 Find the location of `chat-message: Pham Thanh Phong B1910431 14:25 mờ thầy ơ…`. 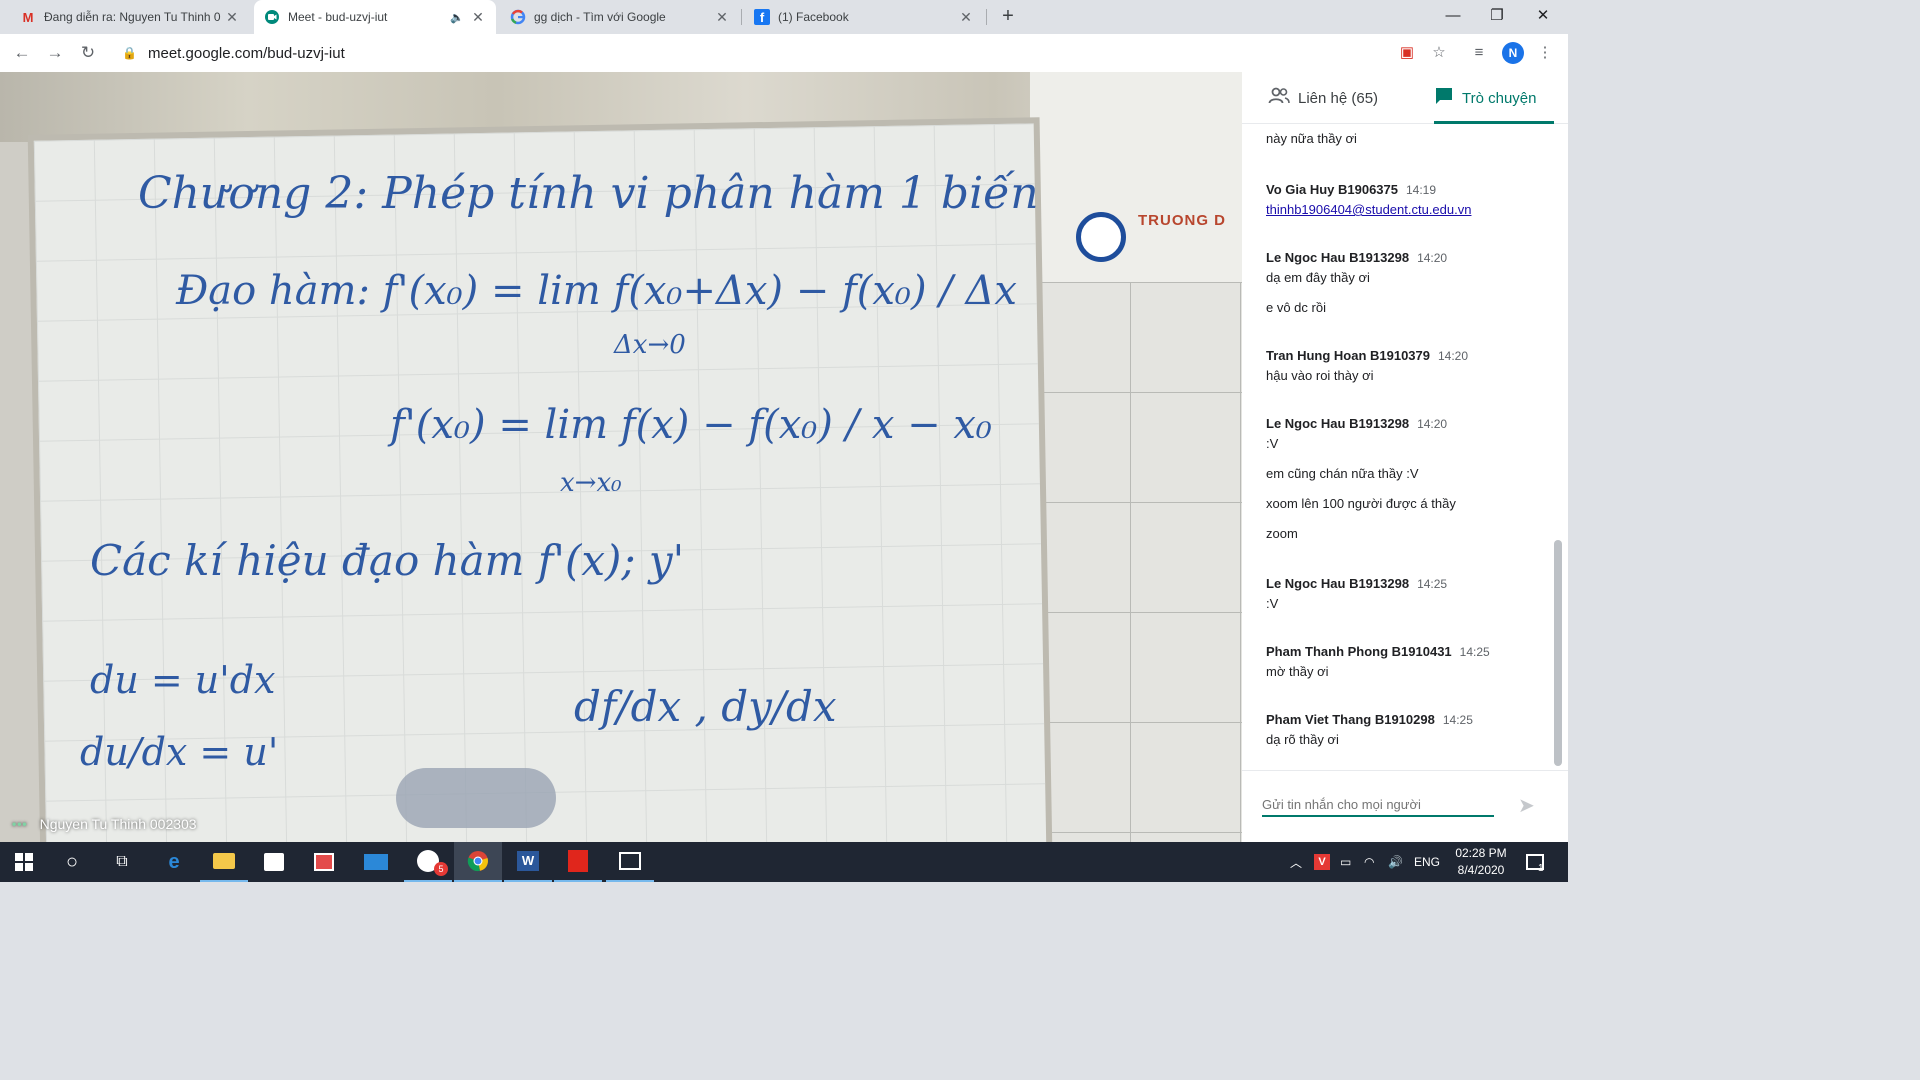

chat-message: Pham Thanh Phong B1910431 14:25 mờ thầy ơ… is located at coordinates (1406, 661).